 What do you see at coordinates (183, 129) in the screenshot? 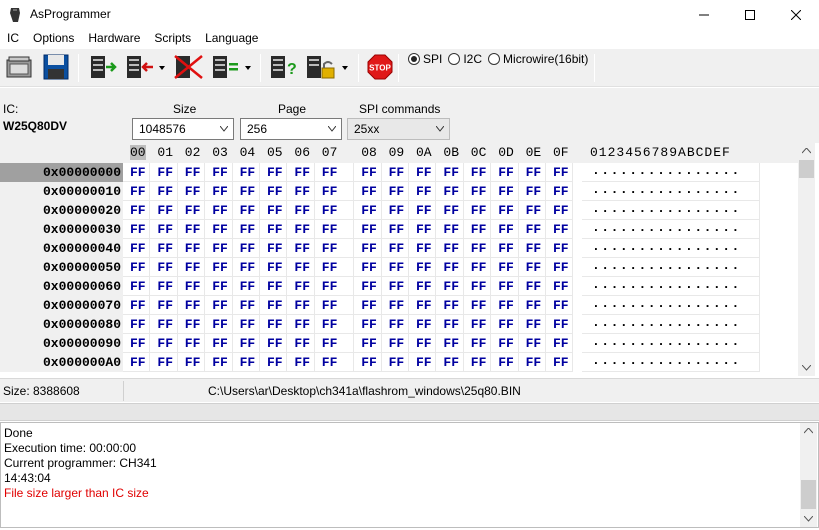
I see `size-select: 1048576` at bounding box center [183, 129].